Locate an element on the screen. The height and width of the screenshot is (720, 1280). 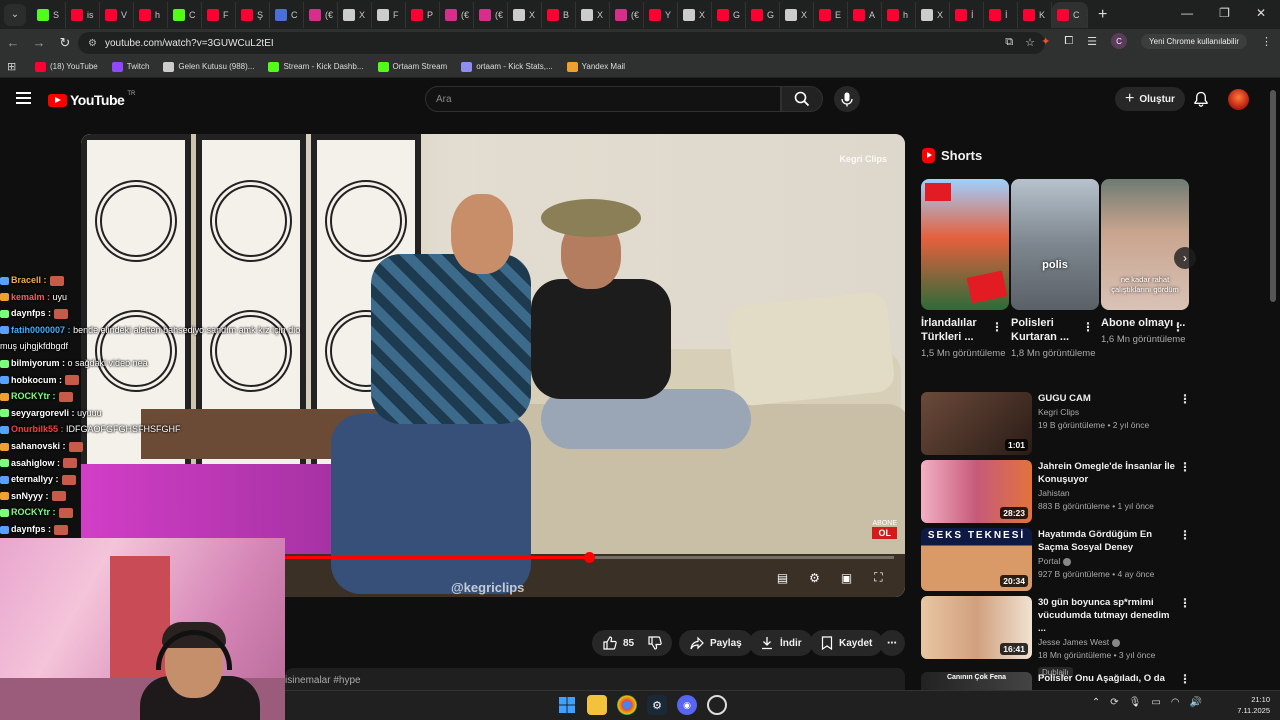
reading-list-icon: ☰ is located at coordinates (1092, 41).